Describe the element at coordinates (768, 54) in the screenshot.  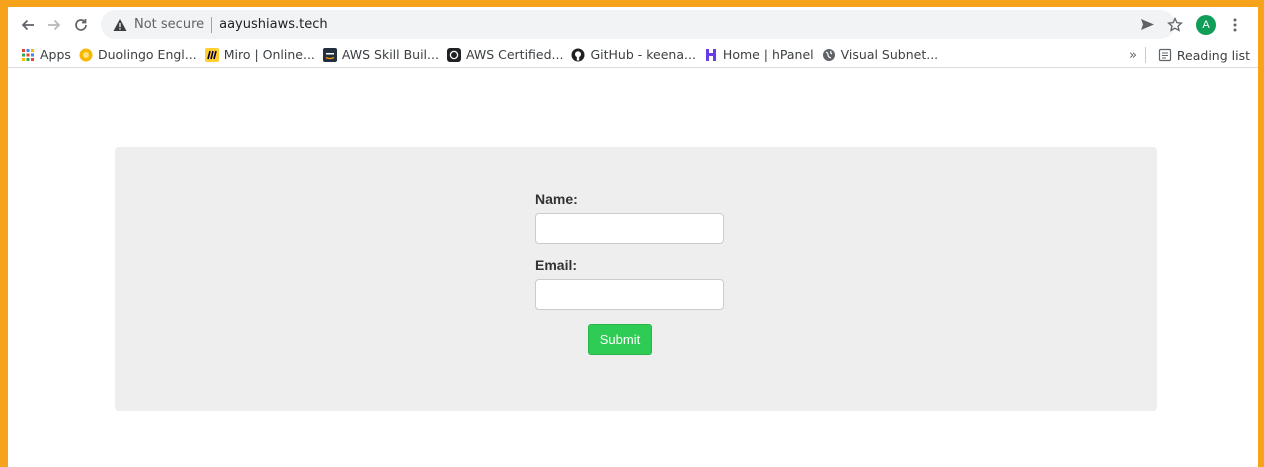
I see `bookmark-label: Home | hPanel` at that location.